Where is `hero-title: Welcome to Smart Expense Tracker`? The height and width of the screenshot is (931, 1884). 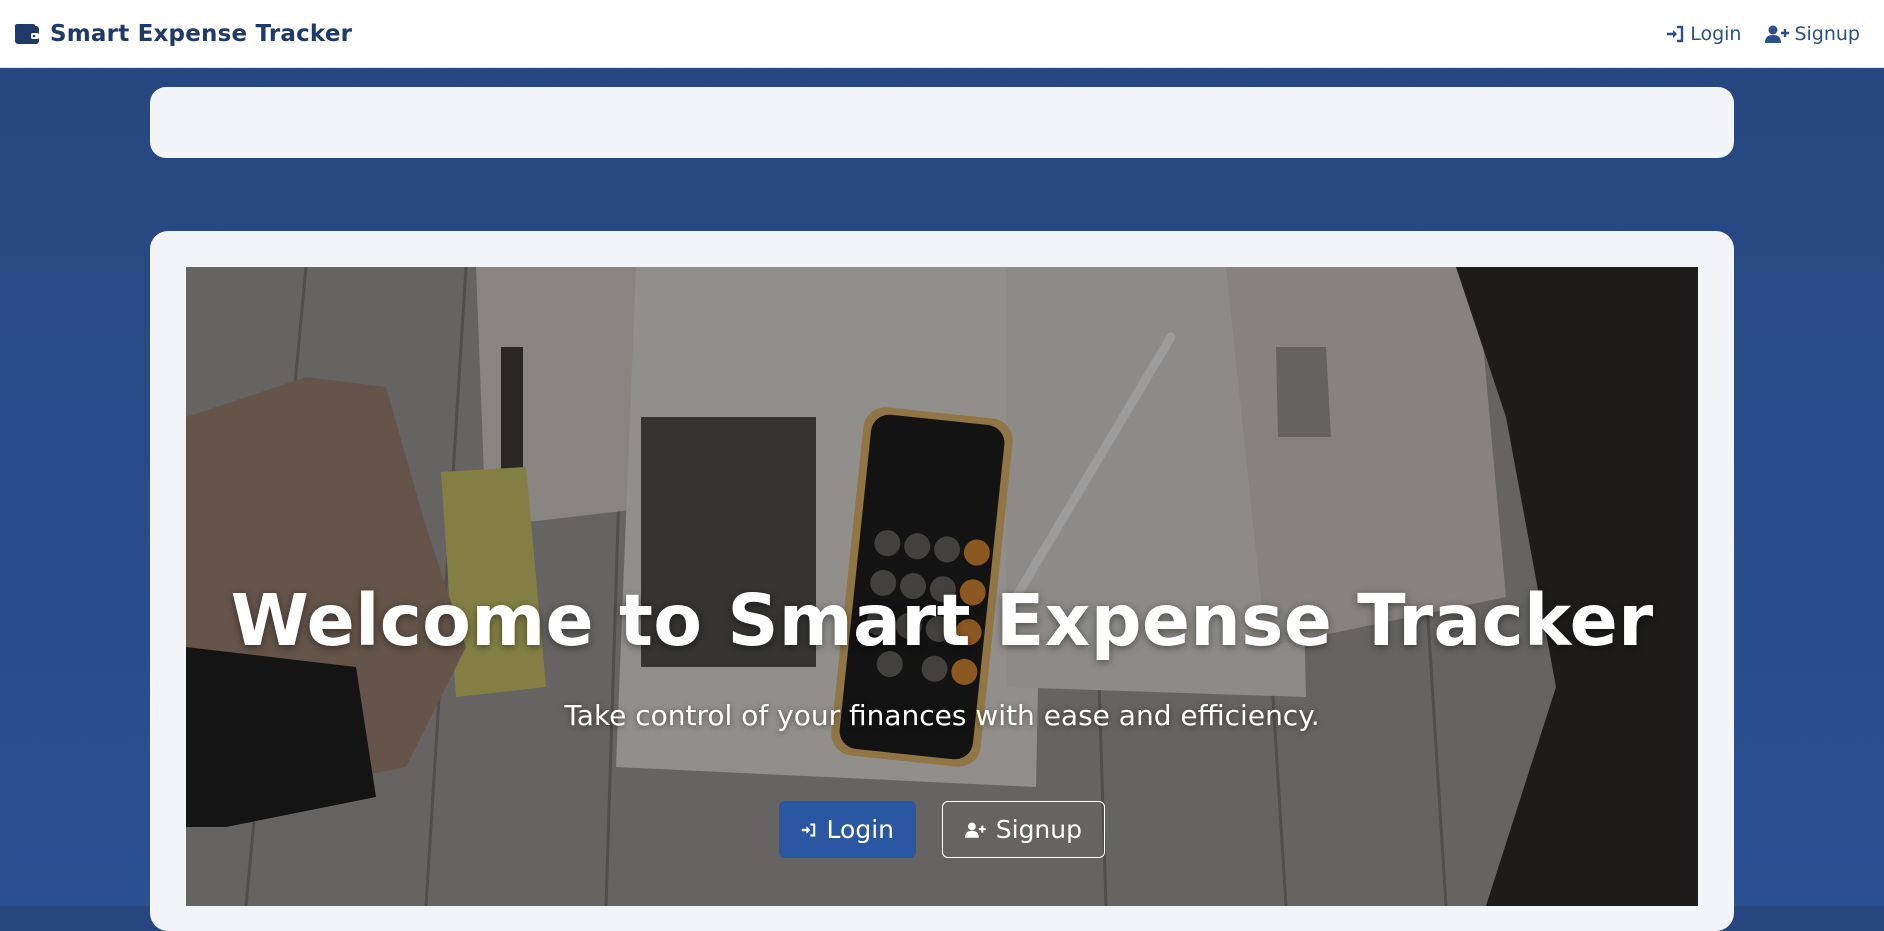 hero-title: Welcome to Smart Expense Tracker is located at coordinates (942, 620).